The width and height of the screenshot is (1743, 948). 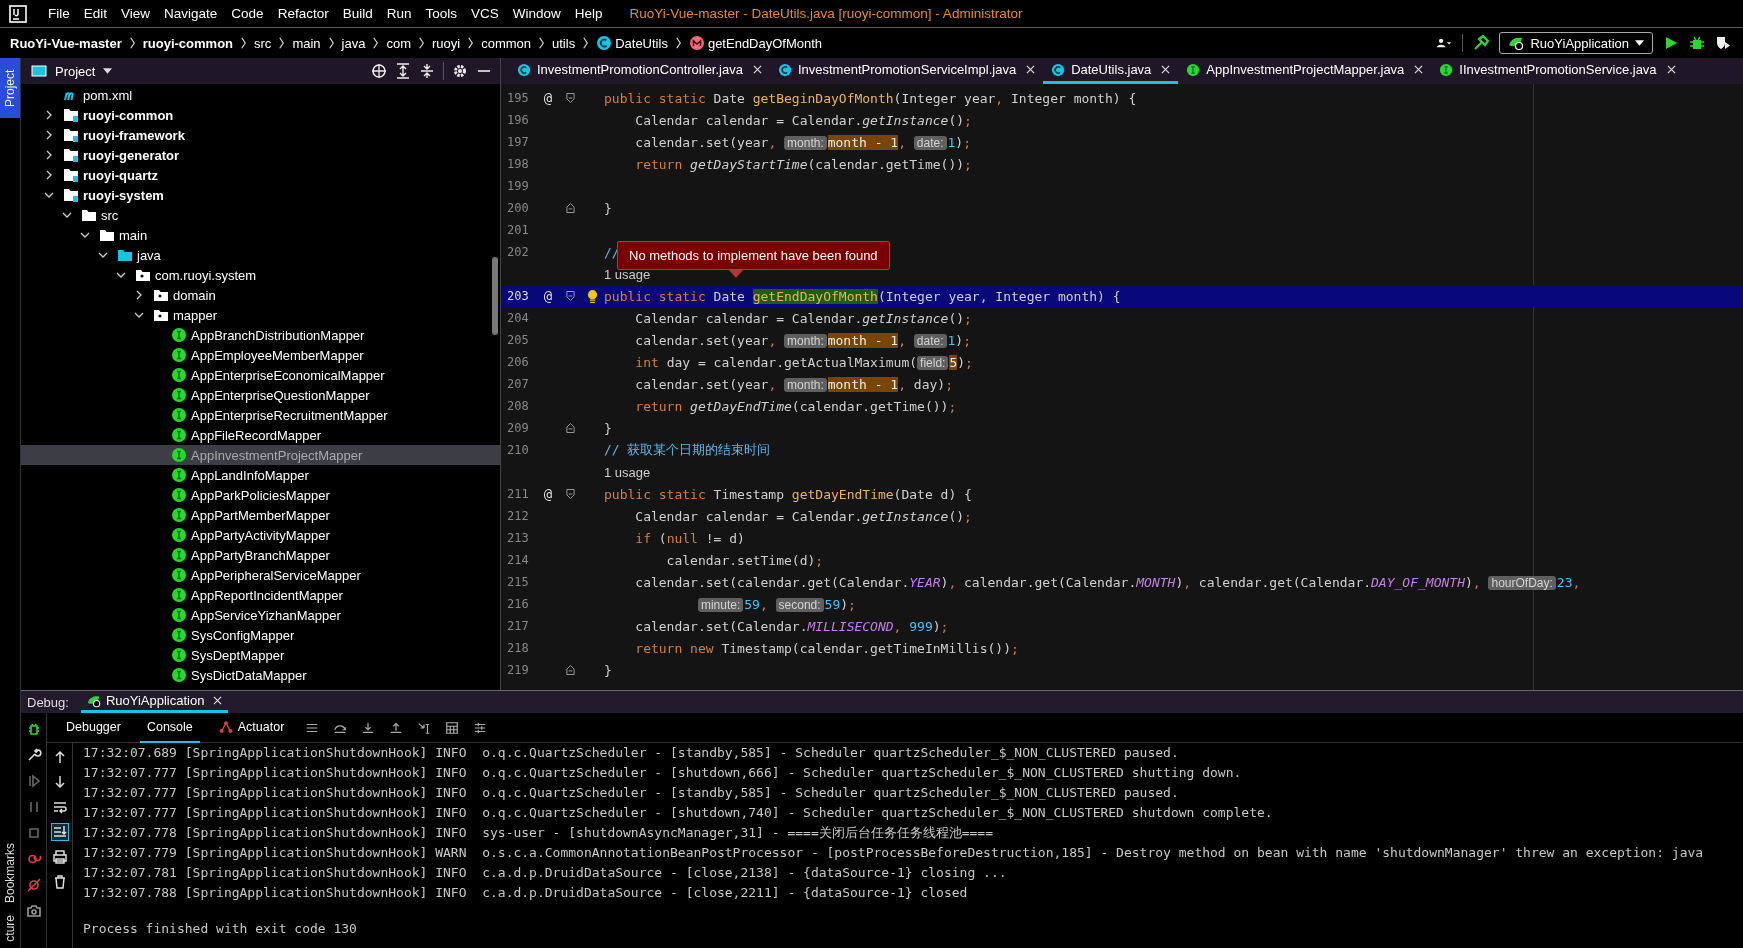 What do you see at coordinates (765, 43) in the screenshot?
I see `breadcrumb-item: getEndDayOfMonth` at bounding box center [765, 43].